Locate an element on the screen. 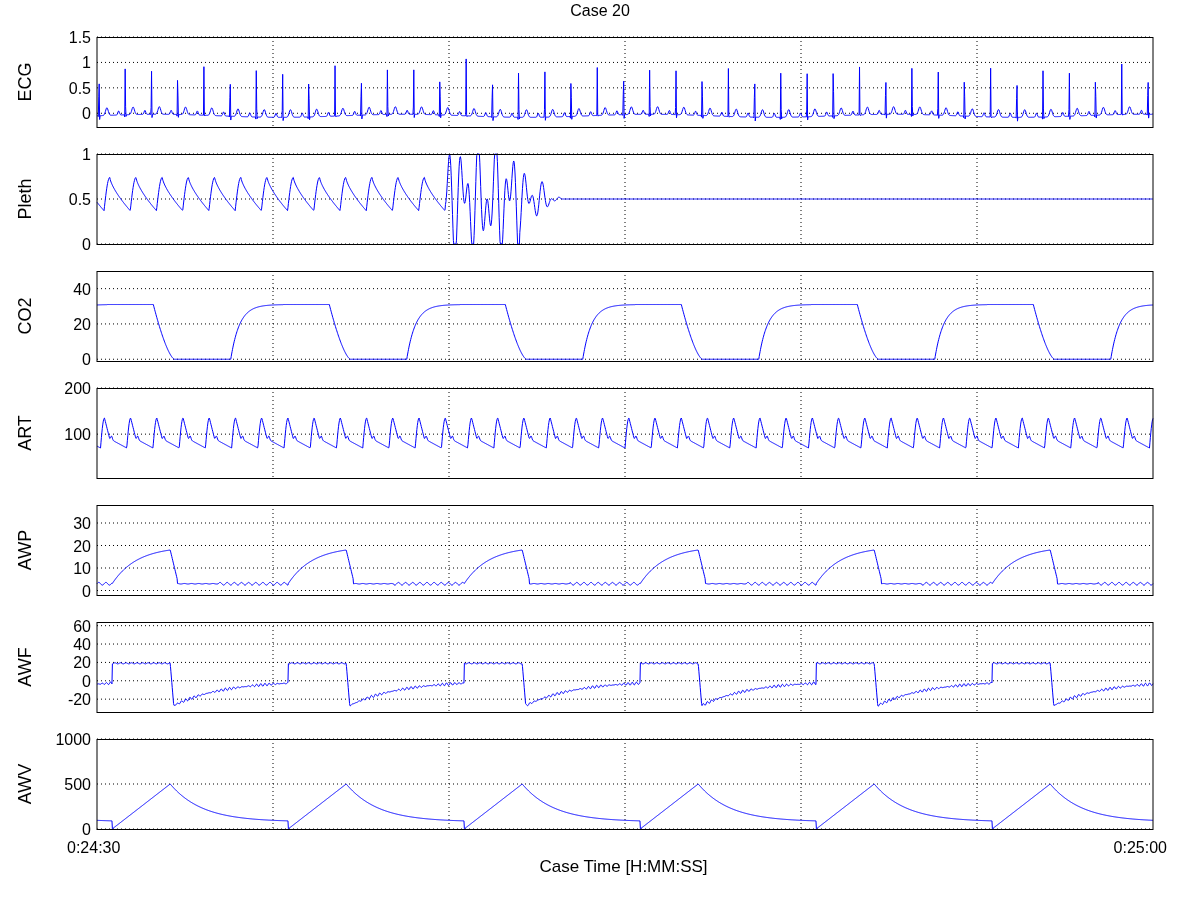  chart-title: Case 20 is located at coordinates (600, 11).